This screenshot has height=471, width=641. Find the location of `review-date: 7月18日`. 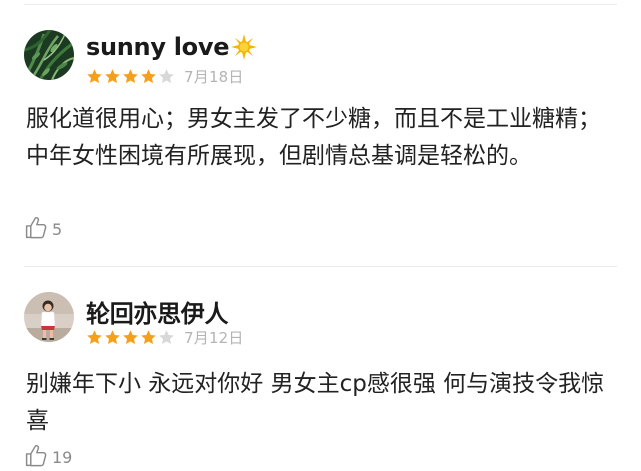

review-date: 7月18日 is located at coordinates (214, 76).